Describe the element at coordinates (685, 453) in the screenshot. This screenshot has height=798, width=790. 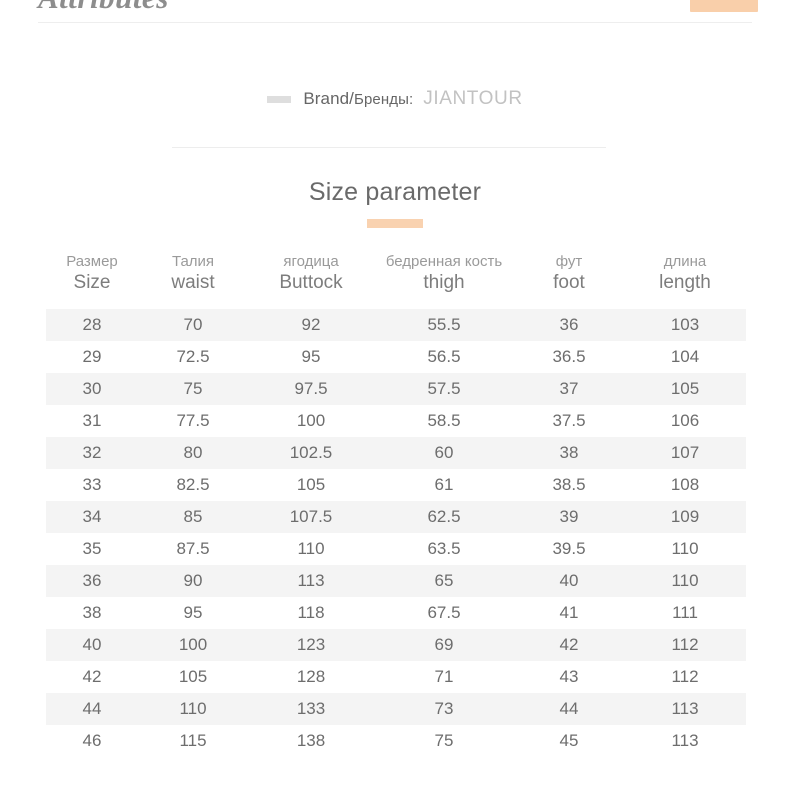
I see `table-cell: 107` at that location.